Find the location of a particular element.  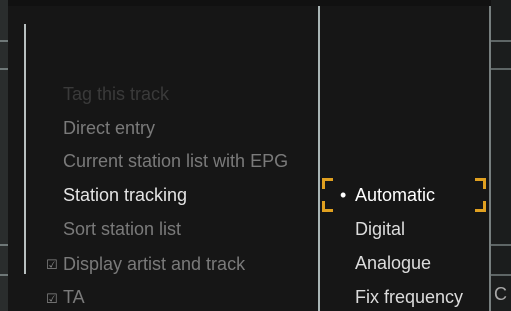

option-analogue: Analogue is located at coordinates (393, 263).